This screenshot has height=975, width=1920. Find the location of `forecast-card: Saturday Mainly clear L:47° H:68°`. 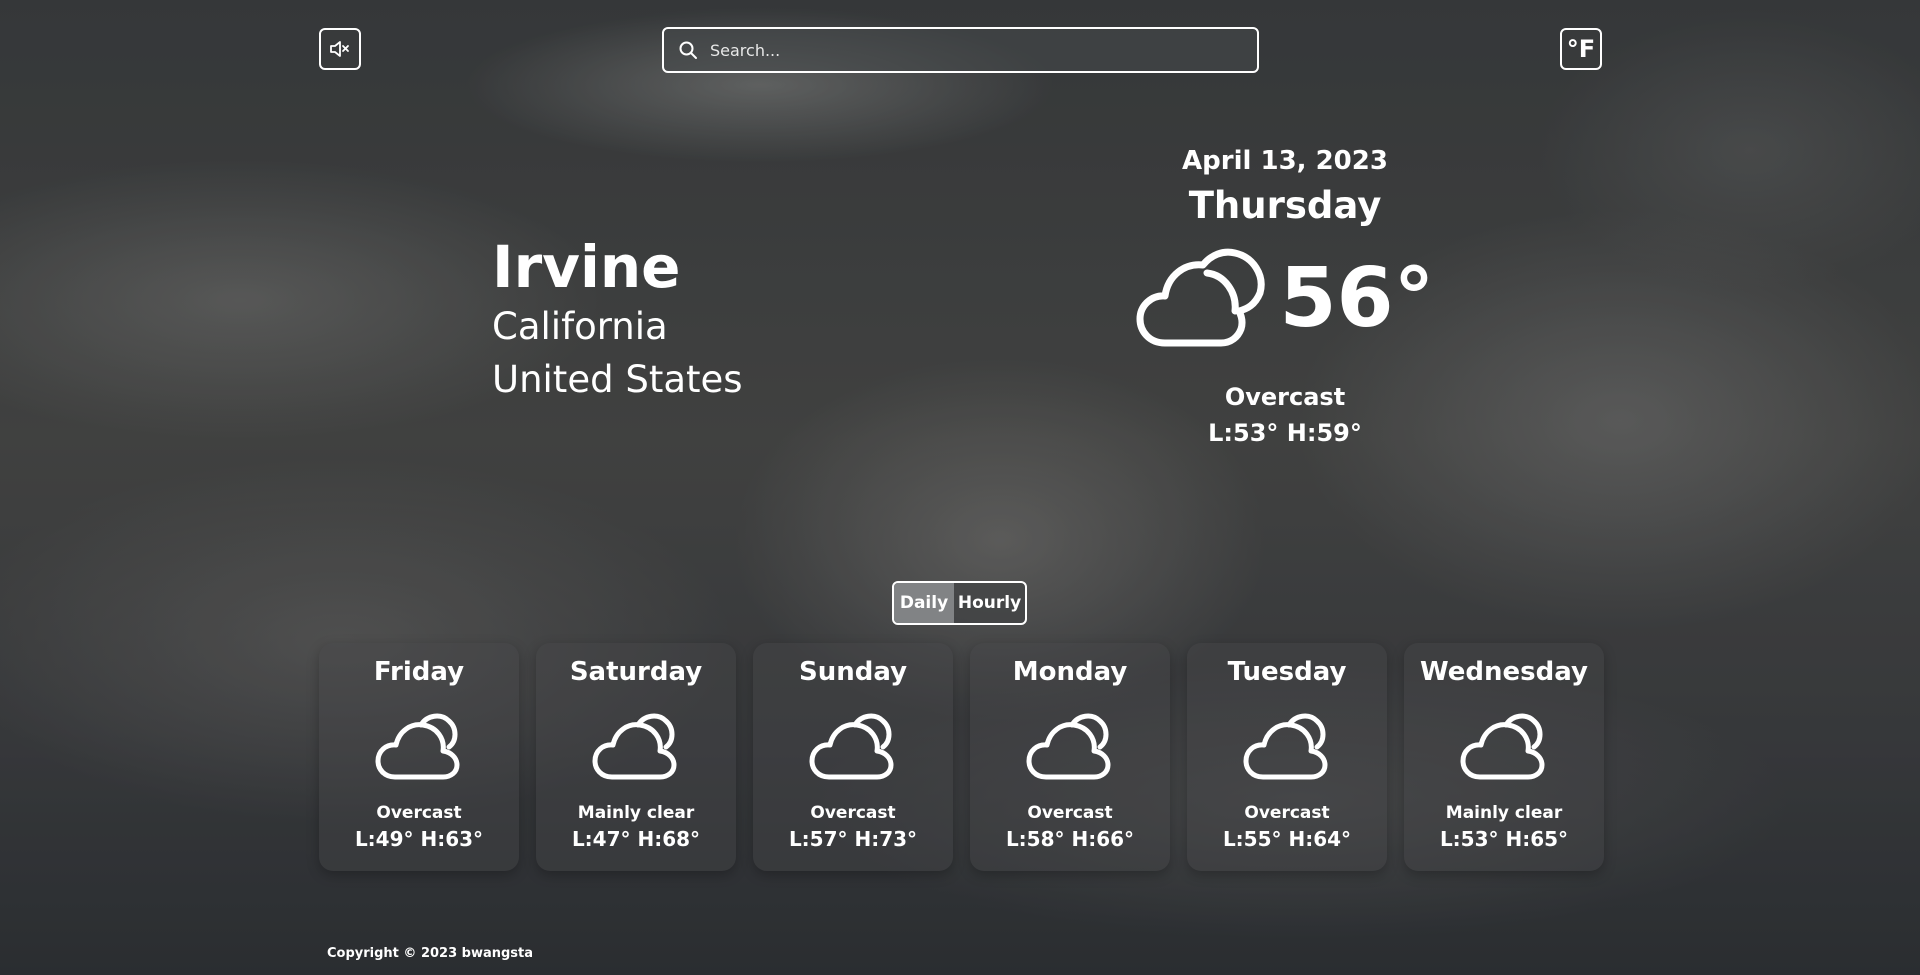

forecast-card: Saturday Mainly clear L:47° H:68° is located at coordinates (636, 757).